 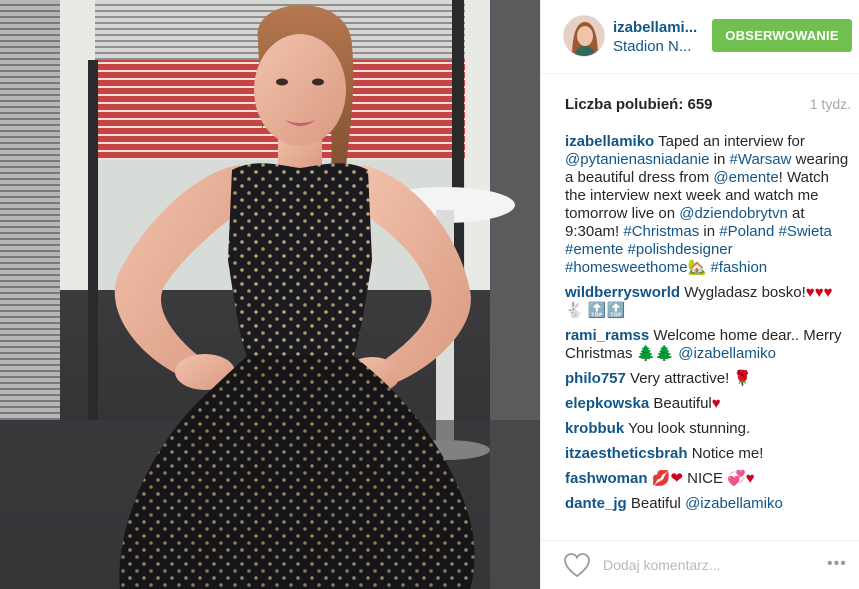 What do you see at coordinates (697, 267) in the screenshot?
I see `house-emoji-icon: 🏡` at bounding box center [697, 267].